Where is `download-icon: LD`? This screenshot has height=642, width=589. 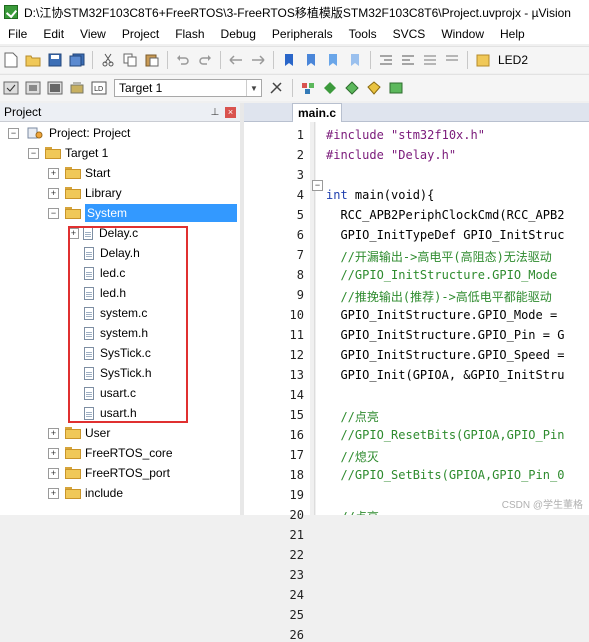
download-icon: LD is located at coordinates (99, 88).